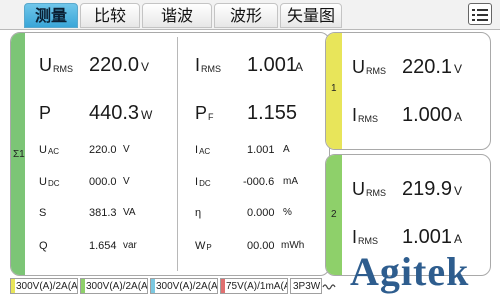 The height and width of the screenshot is (300, 500). Describe the element at coordinates (408, 91) in the screenshot. I see `channel-1-panel: 1 URMS 220.1 V IRMS 1.000 A` at that location.